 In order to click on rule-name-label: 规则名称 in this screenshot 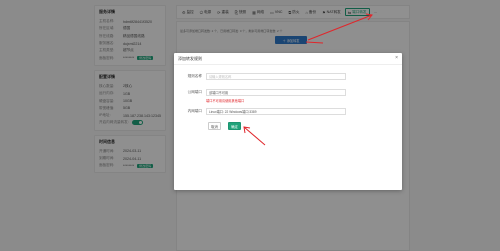, I will do `click(194, 76)`.